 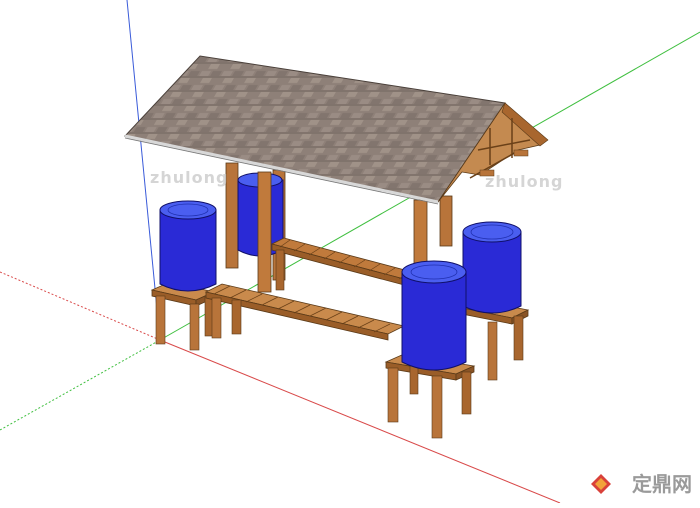 I want to click on brand-watermark: 定鼎网, so click(x=649, y=482).